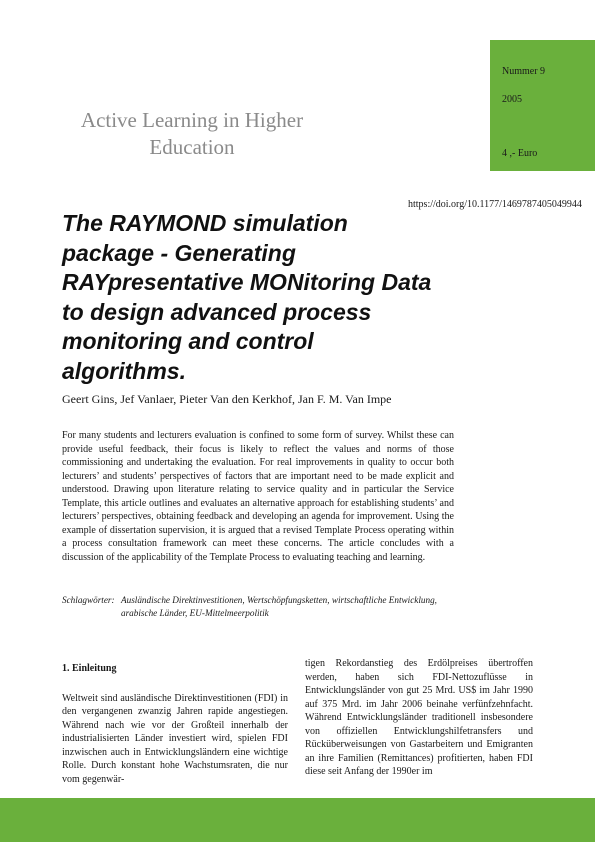 This screenshot has height=842, width=595. Describe the element at coordinates (495, 204) in the screenshot. I see `doi-link: https://doi.org/10.1177/1469787405049944` at that location.